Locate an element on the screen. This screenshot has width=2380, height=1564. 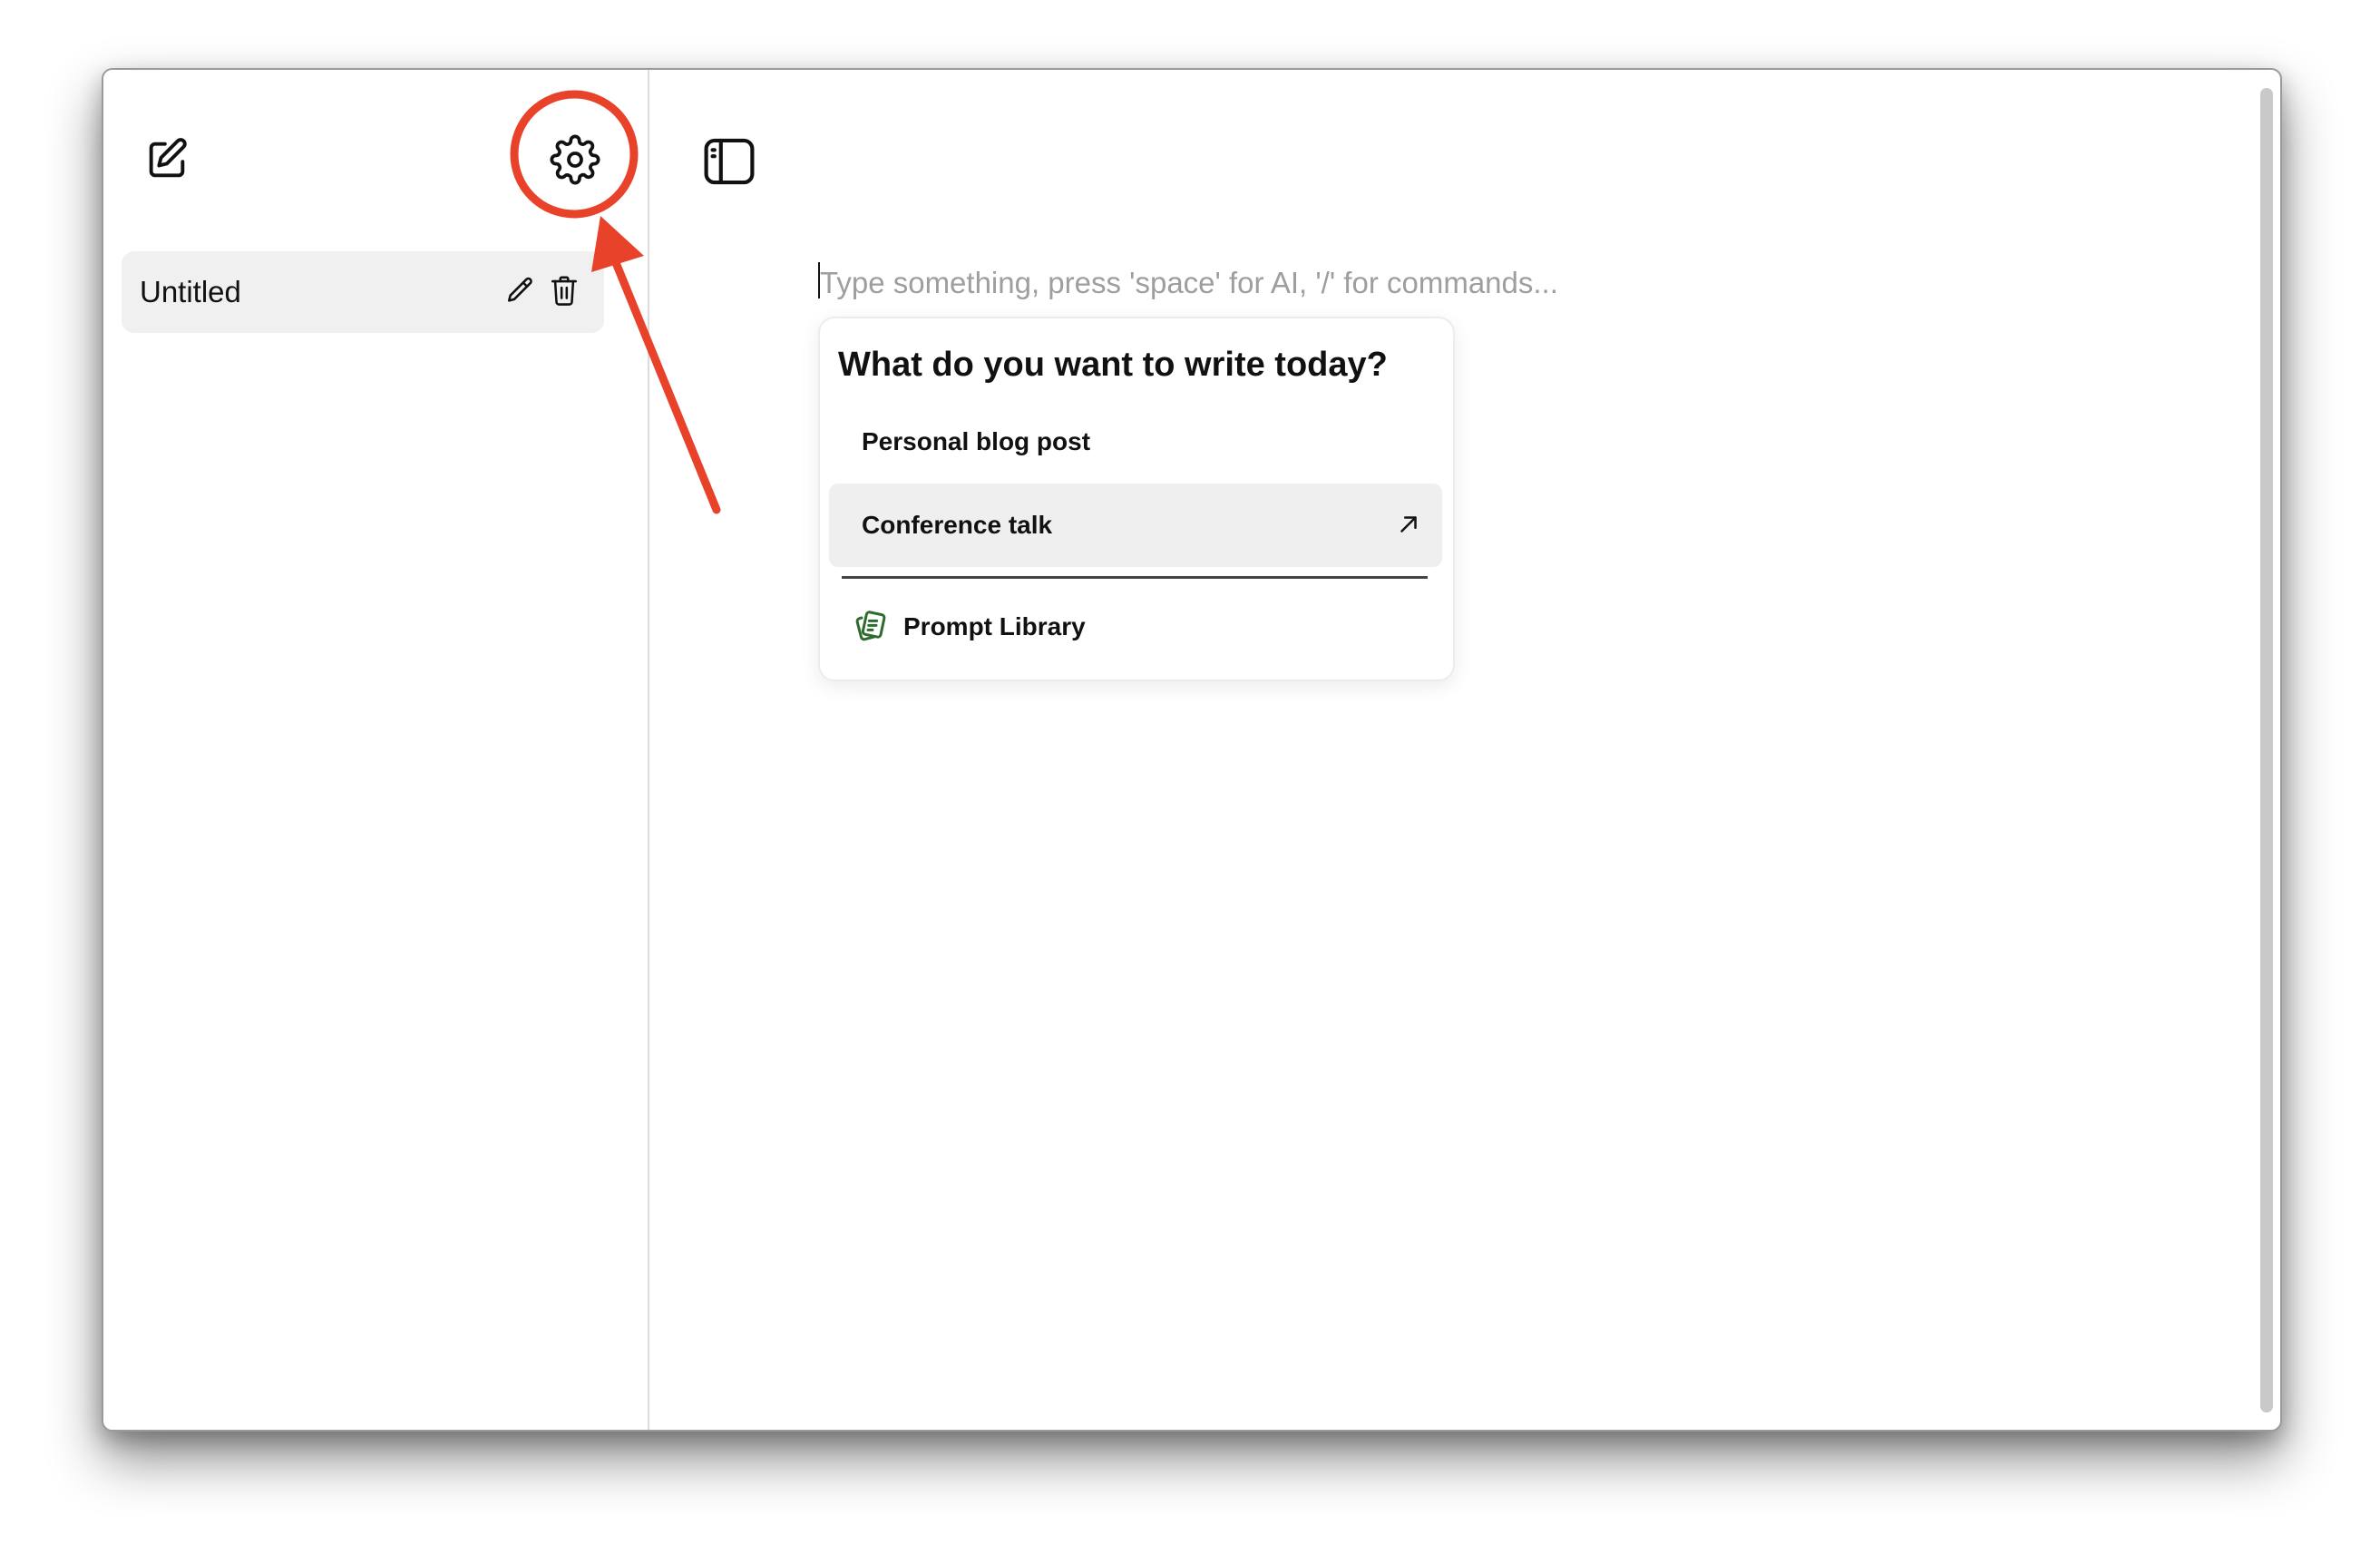
new-note-button is located at coordinates (167, 160).